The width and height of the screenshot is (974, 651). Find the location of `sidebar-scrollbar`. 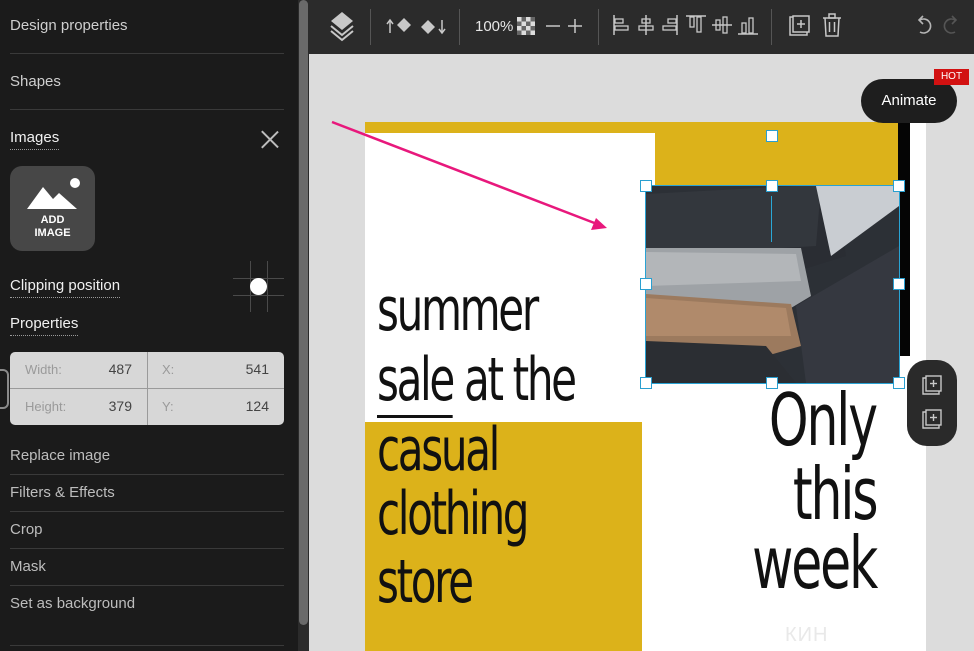

sidebar-scrollbar is located at coordinates (303, 325).